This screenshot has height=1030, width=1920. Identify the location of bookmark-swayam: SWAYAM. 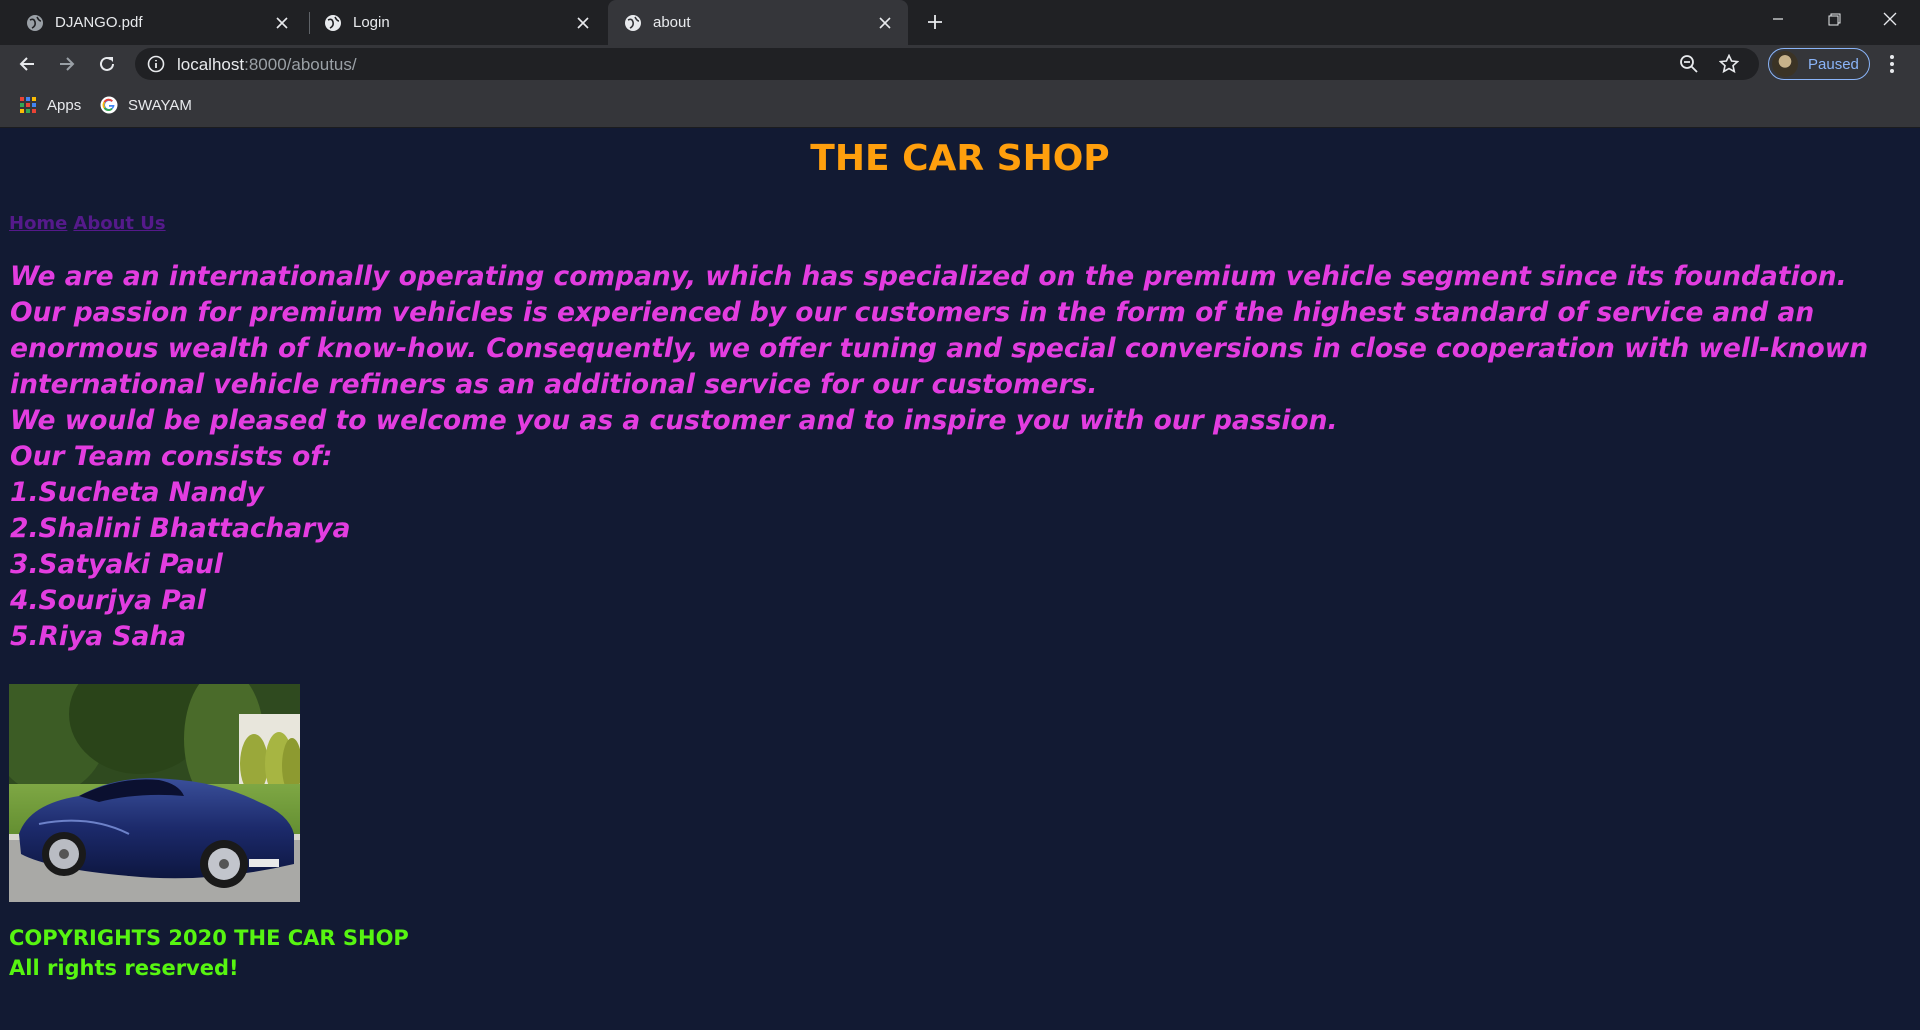
(146, 105).